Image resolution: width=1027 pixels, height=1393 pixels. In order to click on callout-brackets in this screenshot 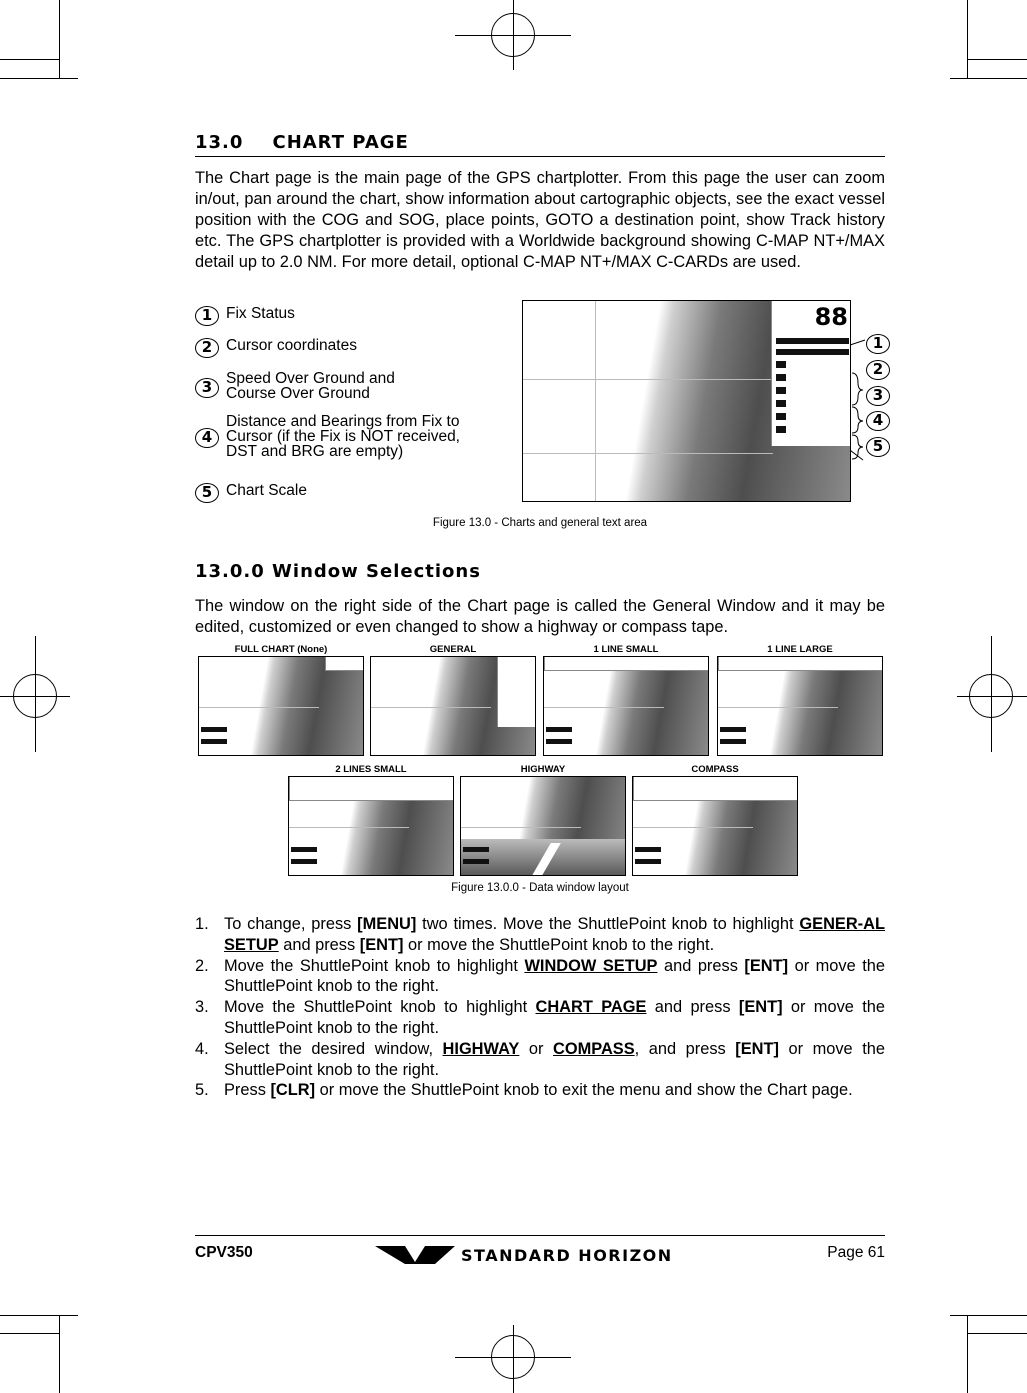, I will do `click(858, 400)`.